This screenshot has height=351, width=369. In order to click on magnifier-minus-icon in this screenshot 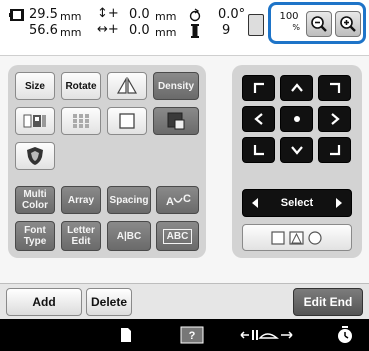, I will do `click(319, 24)`.